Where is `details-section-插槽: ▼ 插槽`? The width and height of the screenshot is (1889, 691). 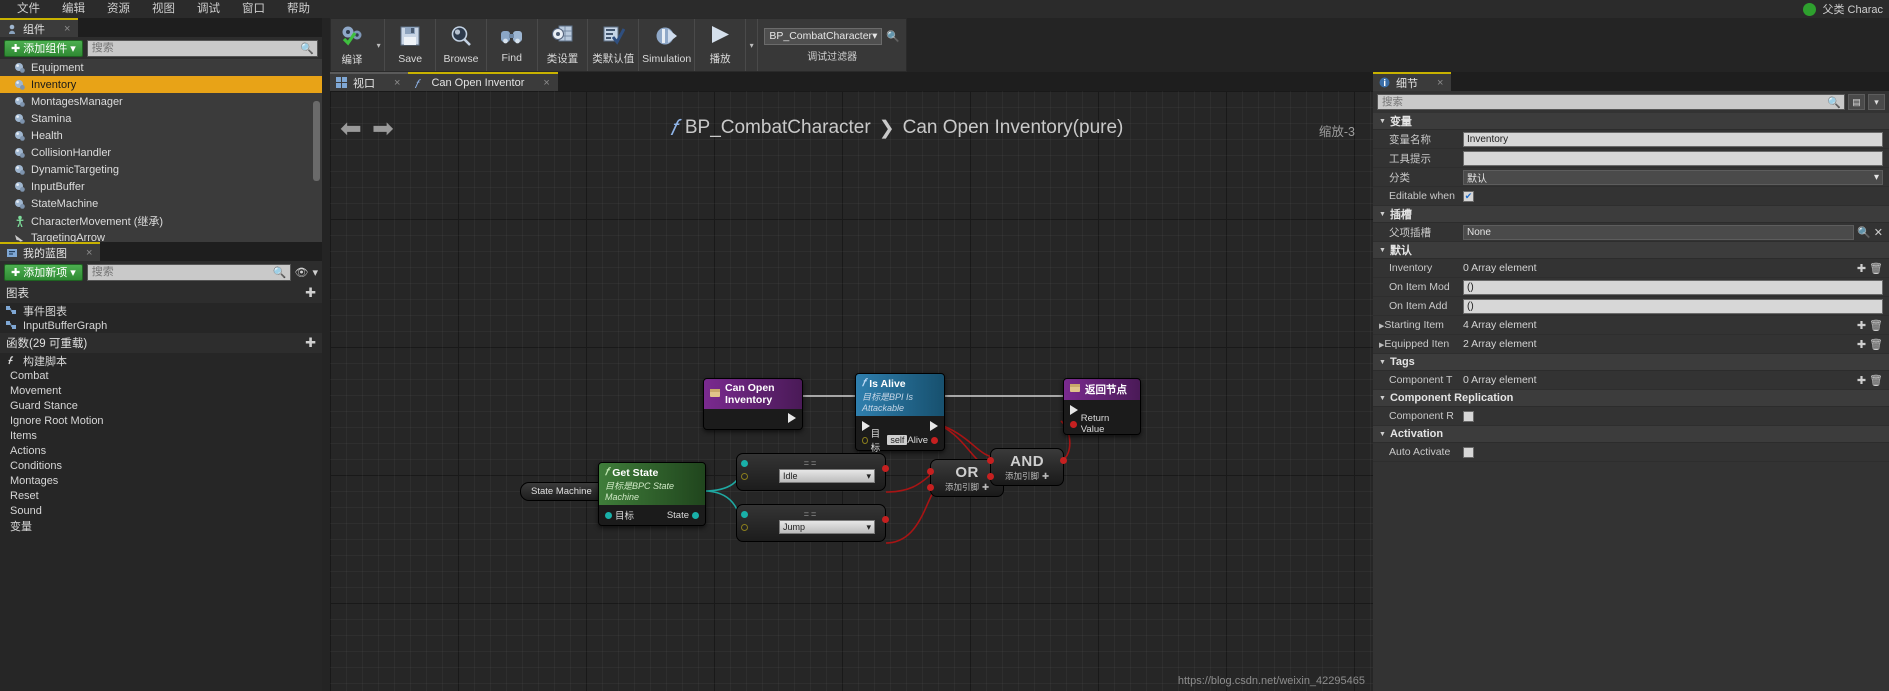 details-section-插槽: ▼ 插槽 is located at coordinates (1631, 214).